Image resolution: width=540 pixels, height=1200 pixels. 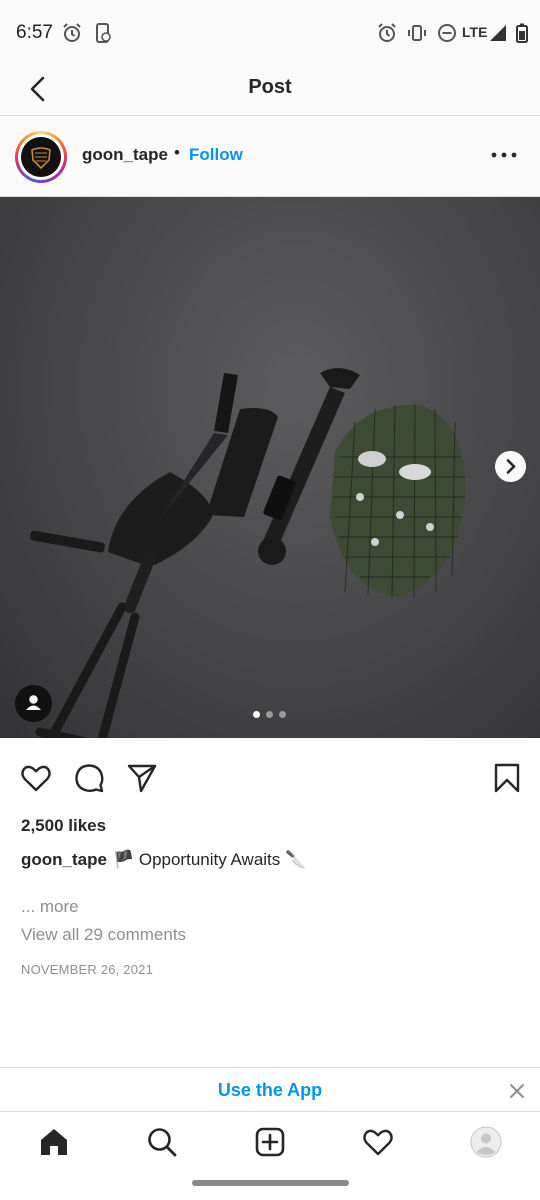 I want to click on post-username: goon_tape, so click(x=125, y=155).